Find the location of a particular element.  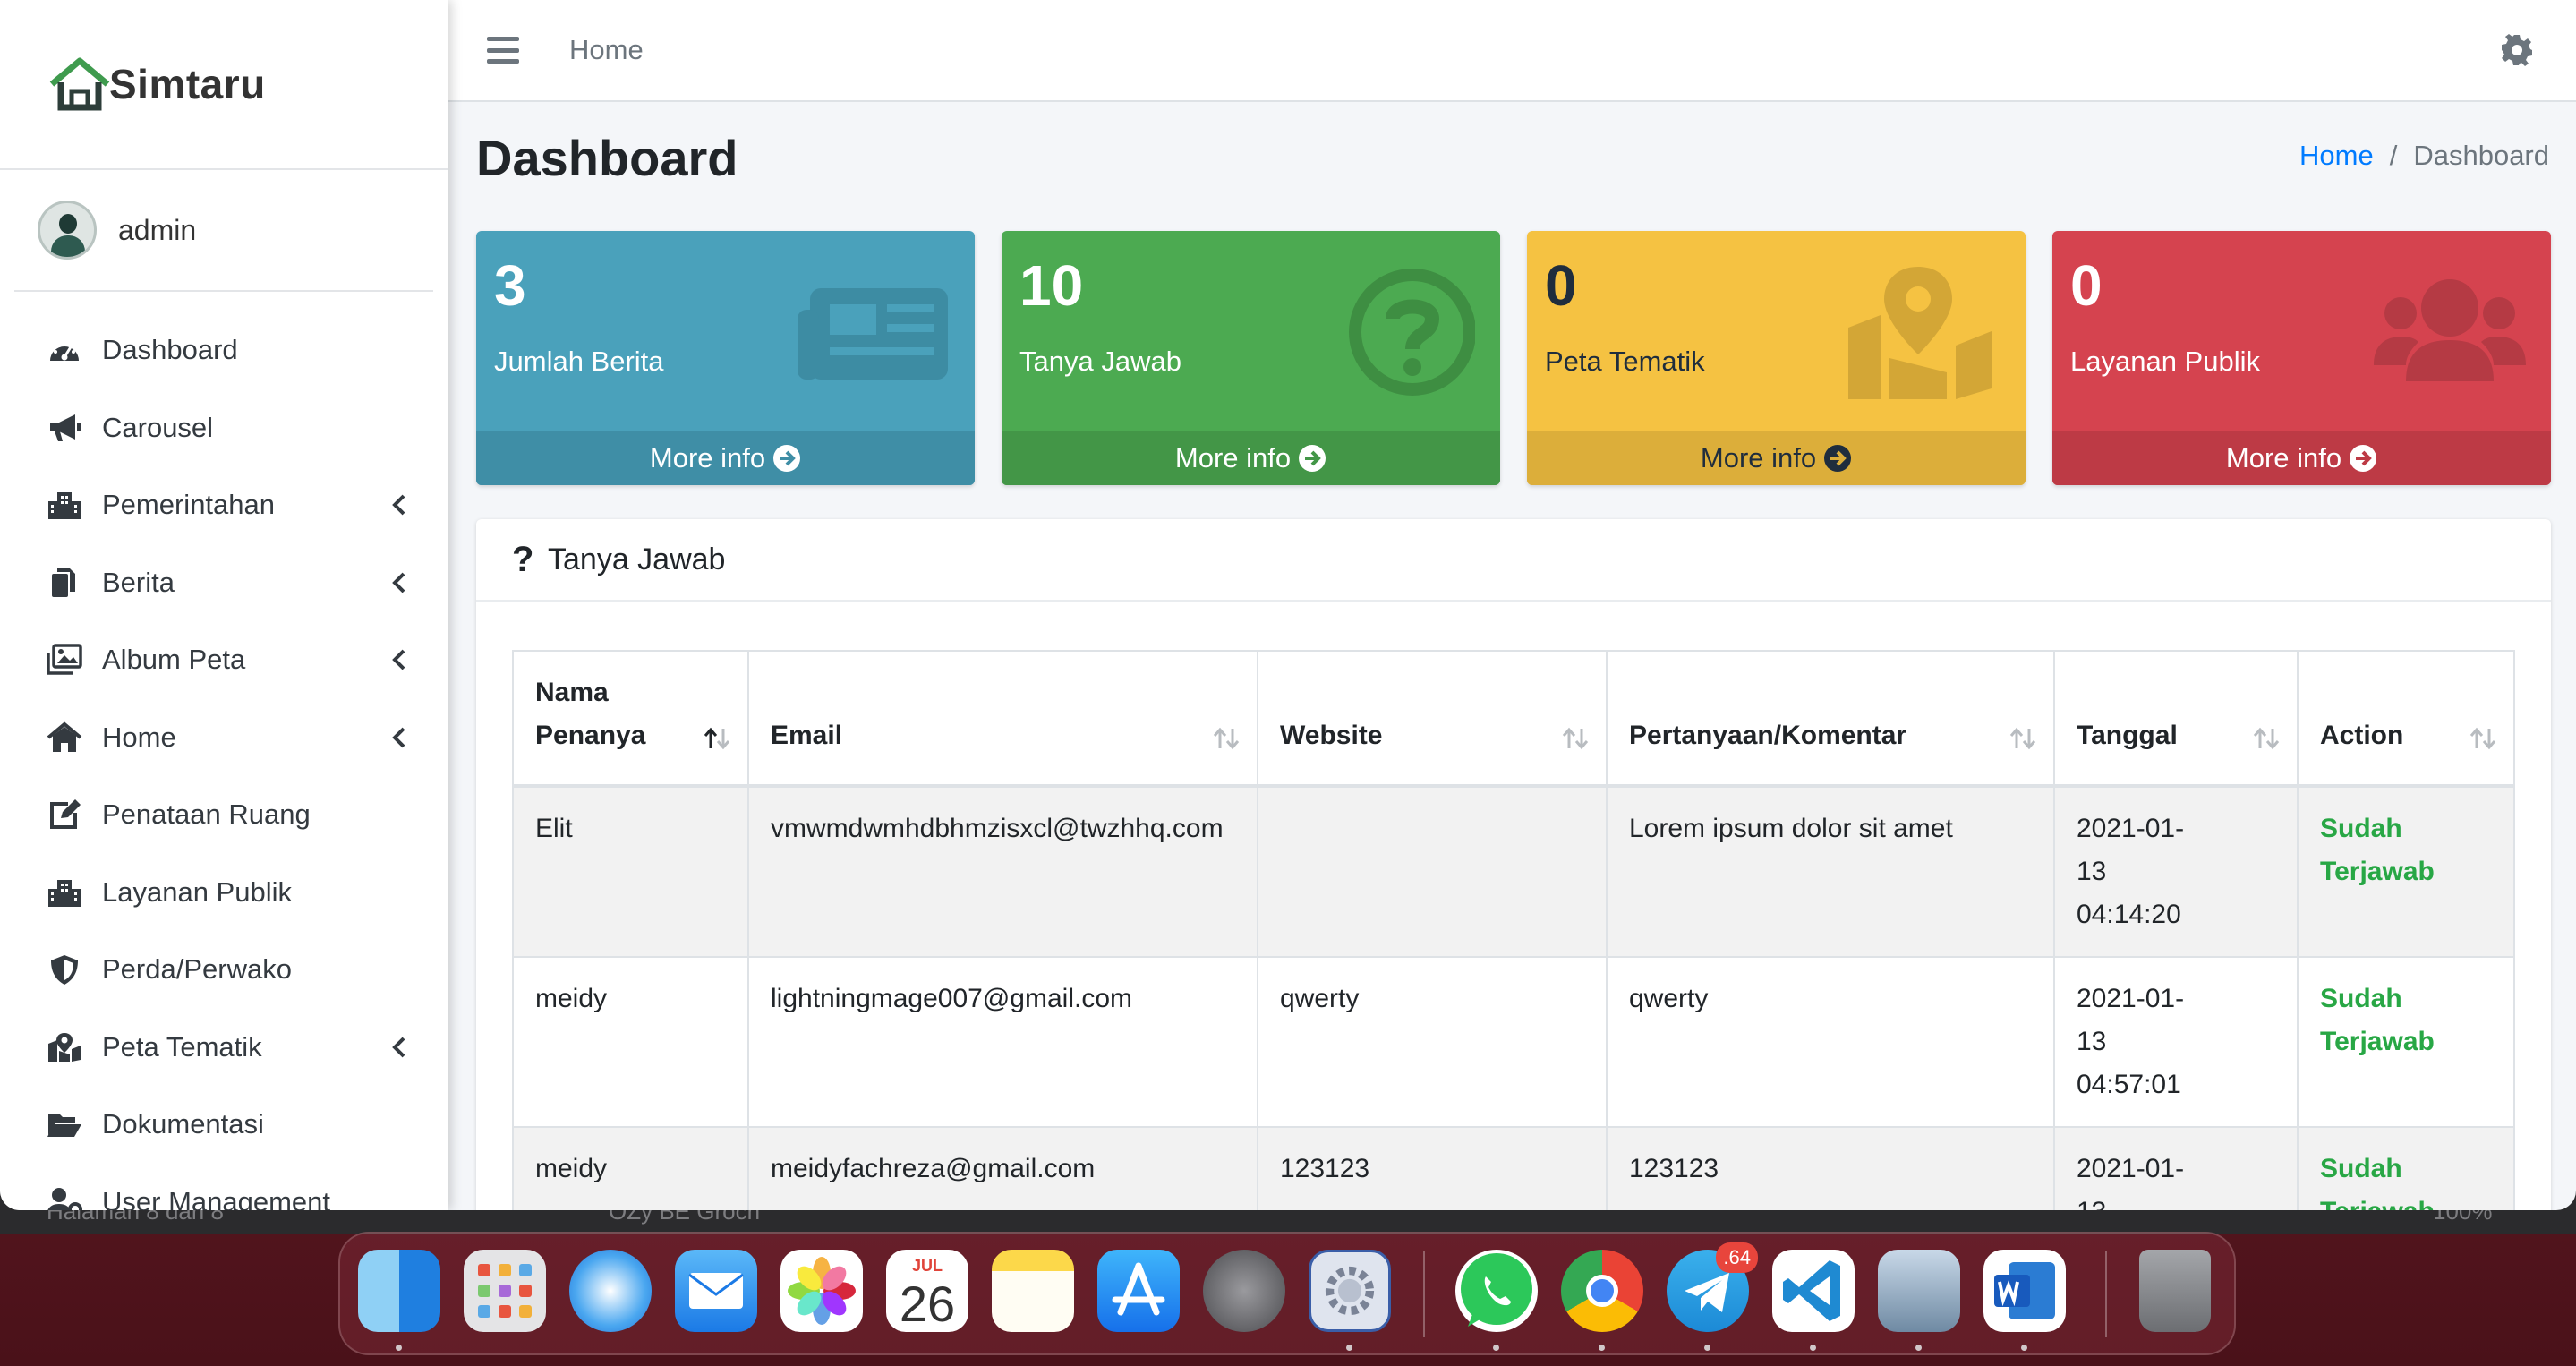

column-header-pertanyaan: Pertanyaan/Komentar is located at coordinates (1830, 719).